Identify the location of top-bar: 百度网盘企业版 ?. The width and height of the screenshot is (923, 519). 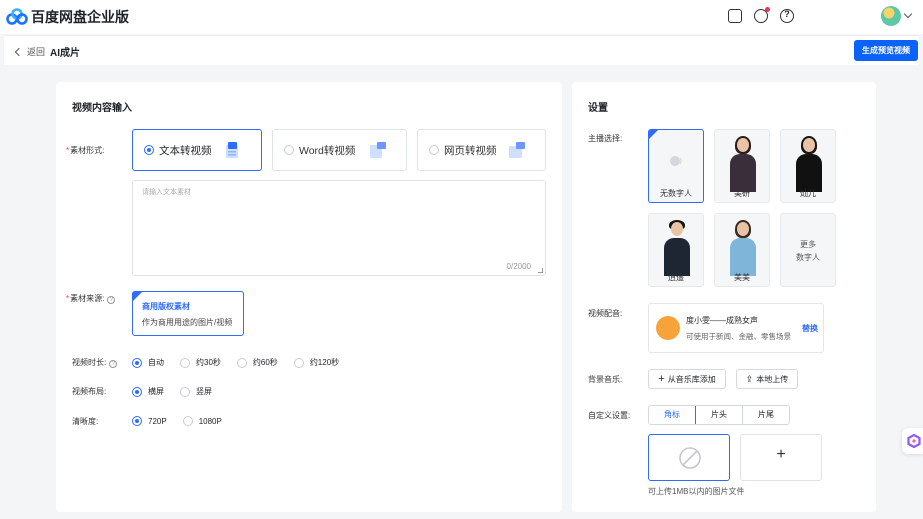
(461, 17).